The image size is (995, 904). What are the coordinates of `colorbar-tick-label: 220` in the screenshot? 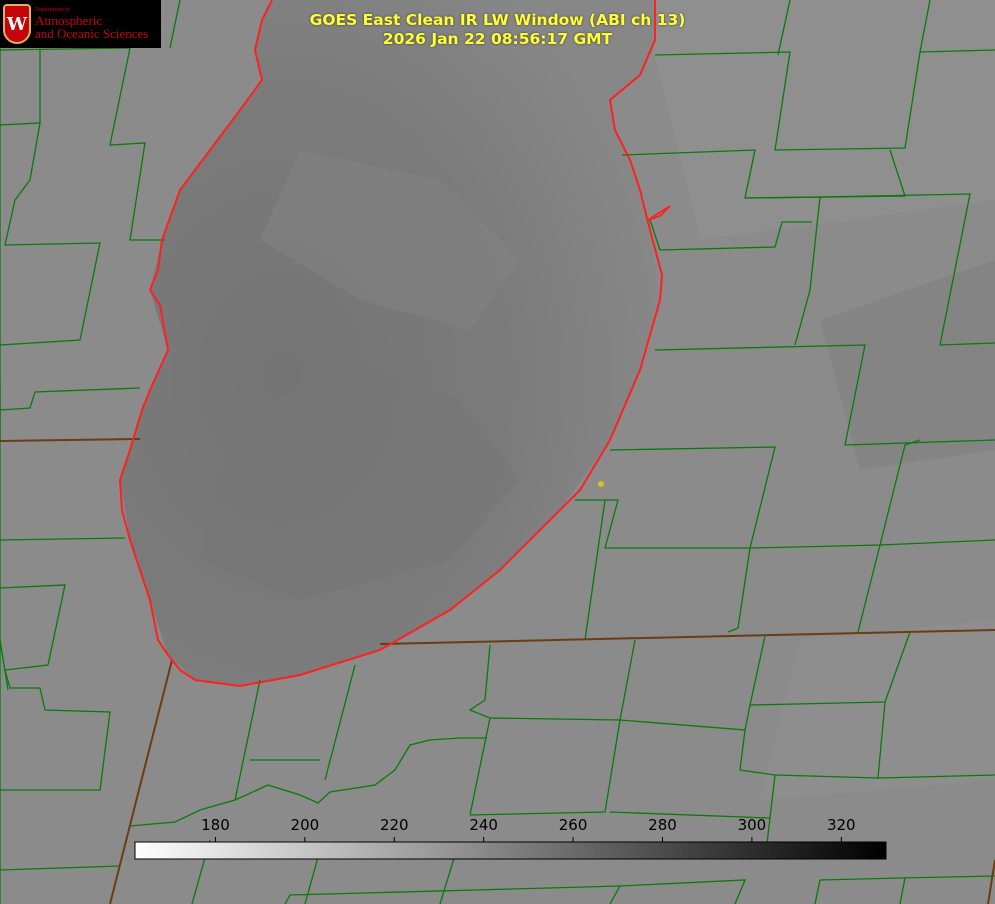 It's located at (394, 825).